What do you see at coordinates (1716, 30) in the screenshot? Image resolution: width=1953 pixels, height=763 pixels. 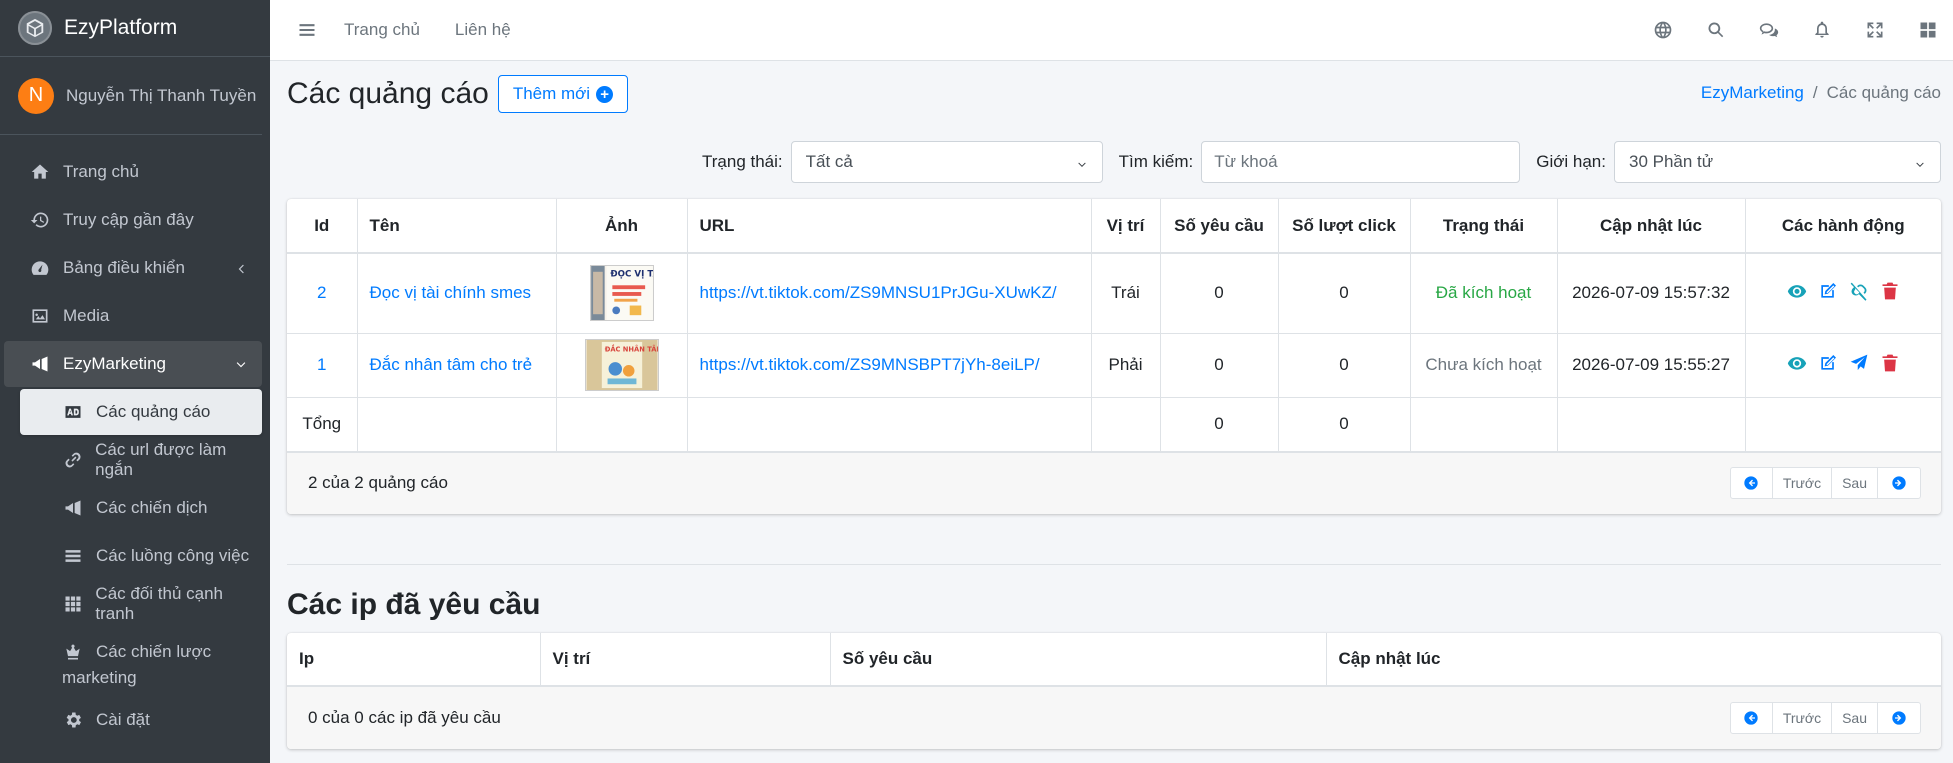 I see `search-icon` at bounding box center [1716, 30].